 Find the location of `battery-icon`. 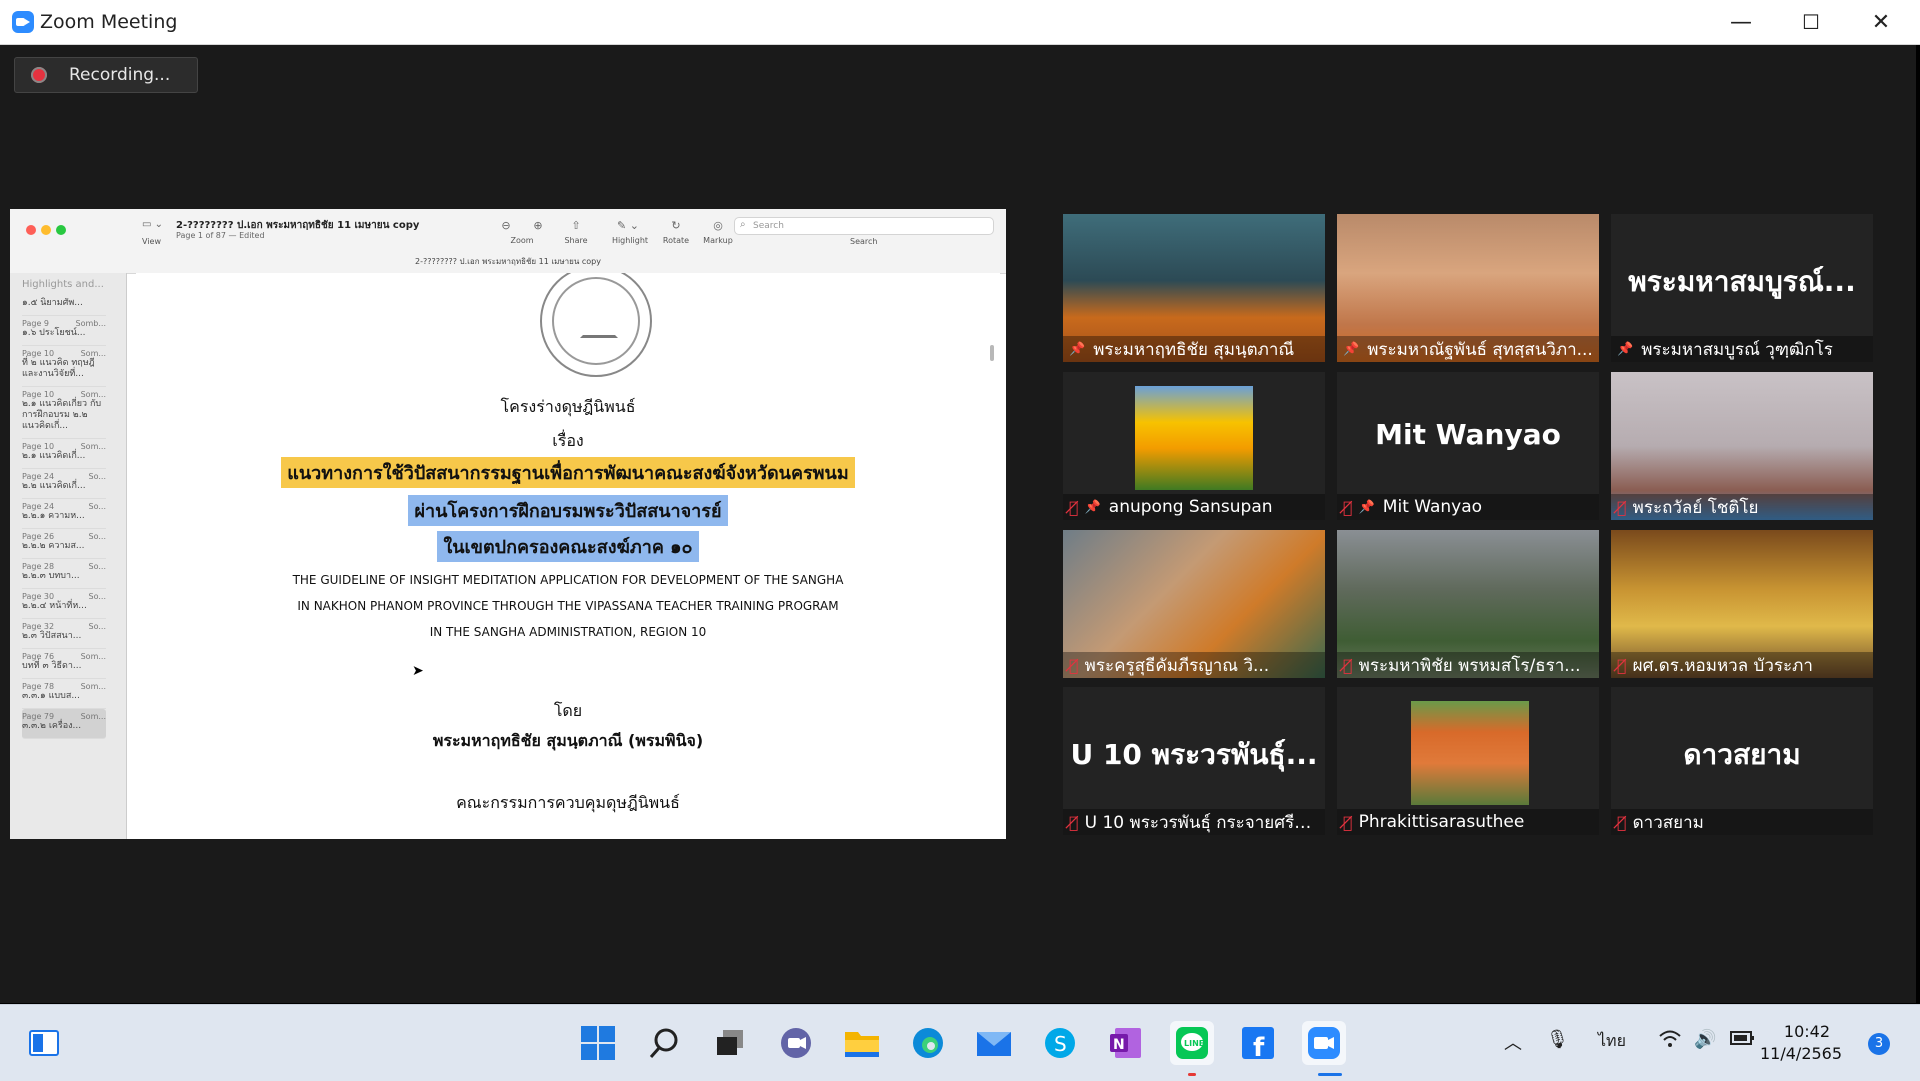

battery-icon is located at coordinates (1743, 1040).